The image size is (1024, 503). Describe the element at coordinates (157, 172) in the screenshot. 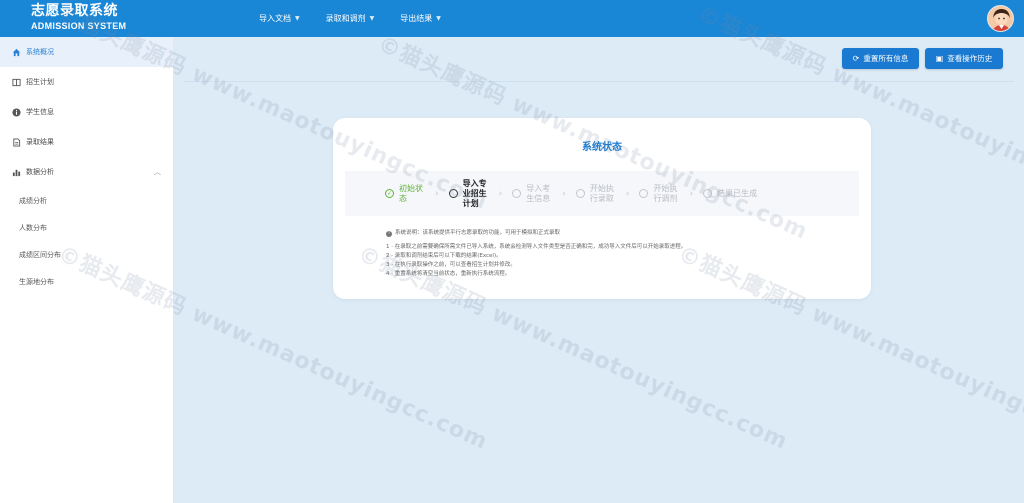

I see `chevron-up-icon: ︿` at that location.